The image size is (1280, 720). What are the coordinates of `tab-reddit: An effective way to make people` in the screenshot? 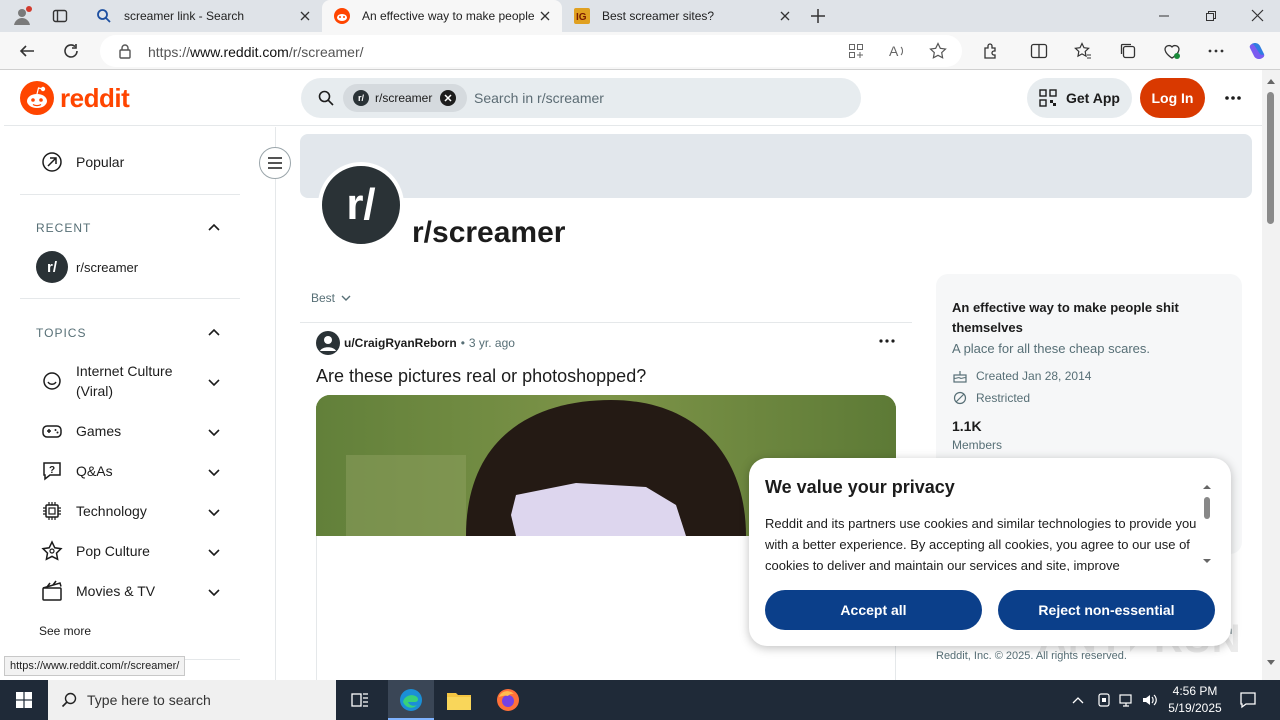 It's located at (442, 16).